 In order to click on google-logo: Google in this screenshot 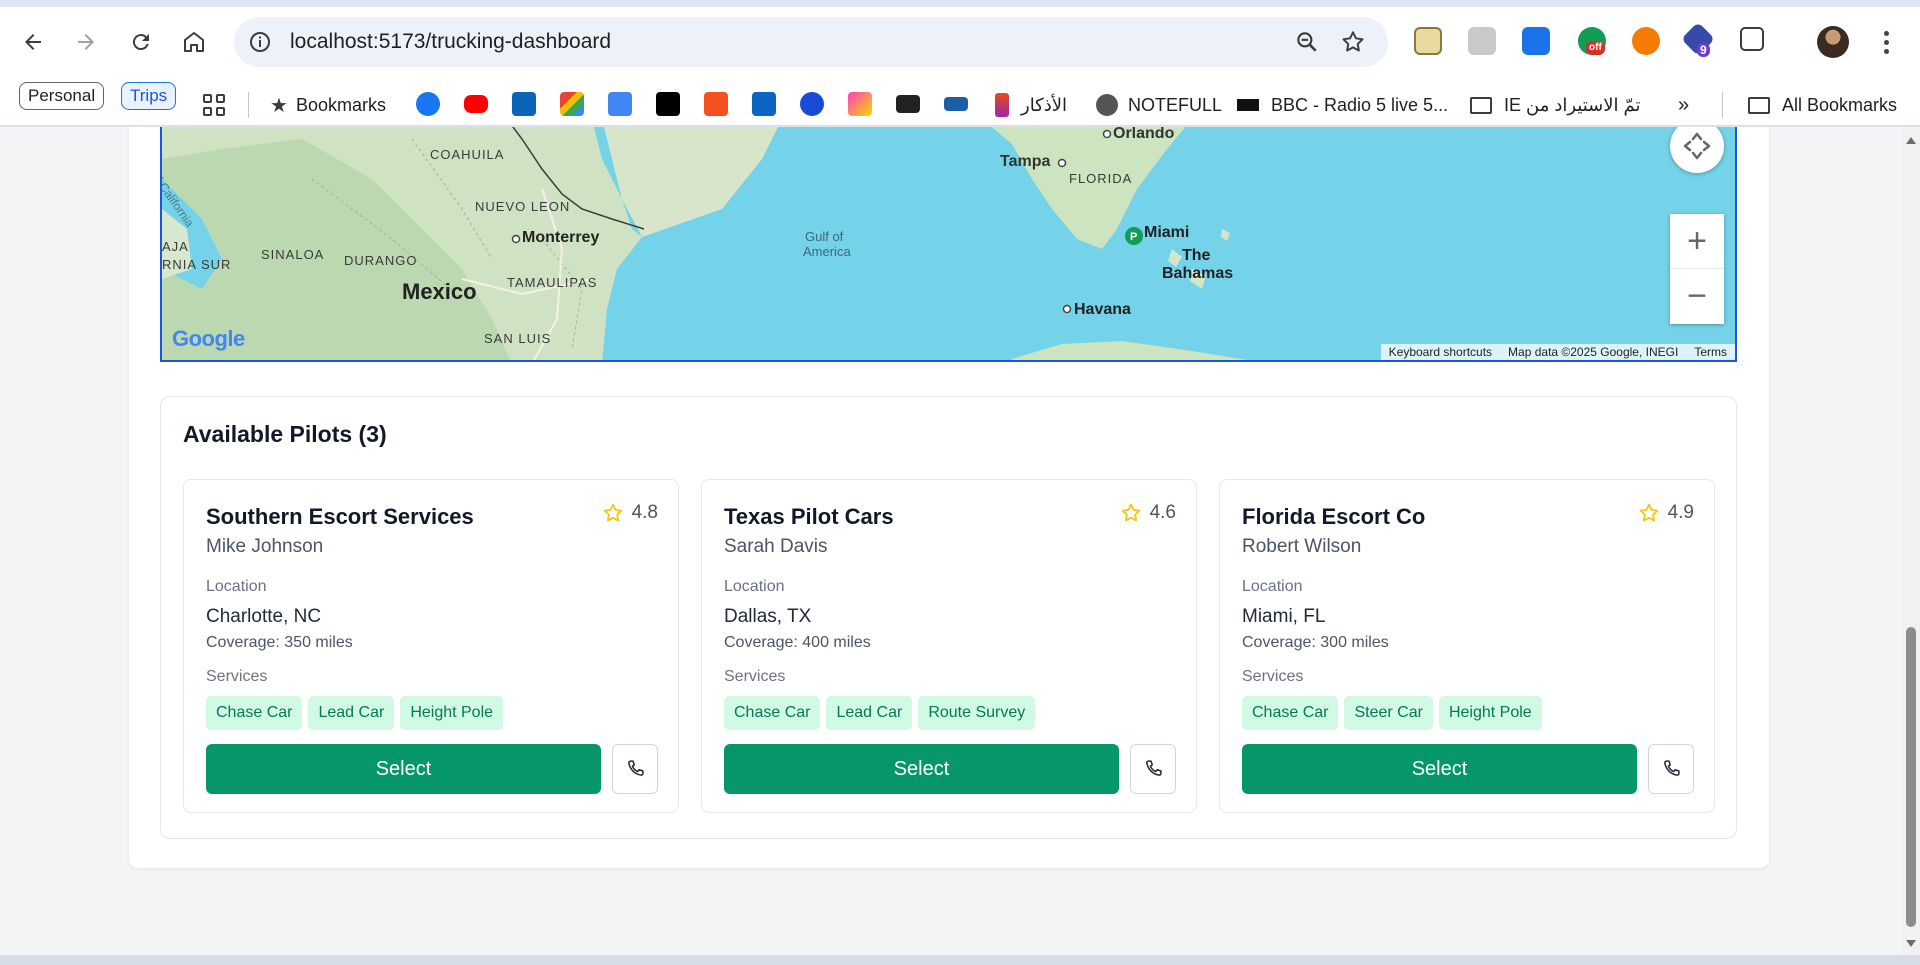, I will do `click(208, 338)`.